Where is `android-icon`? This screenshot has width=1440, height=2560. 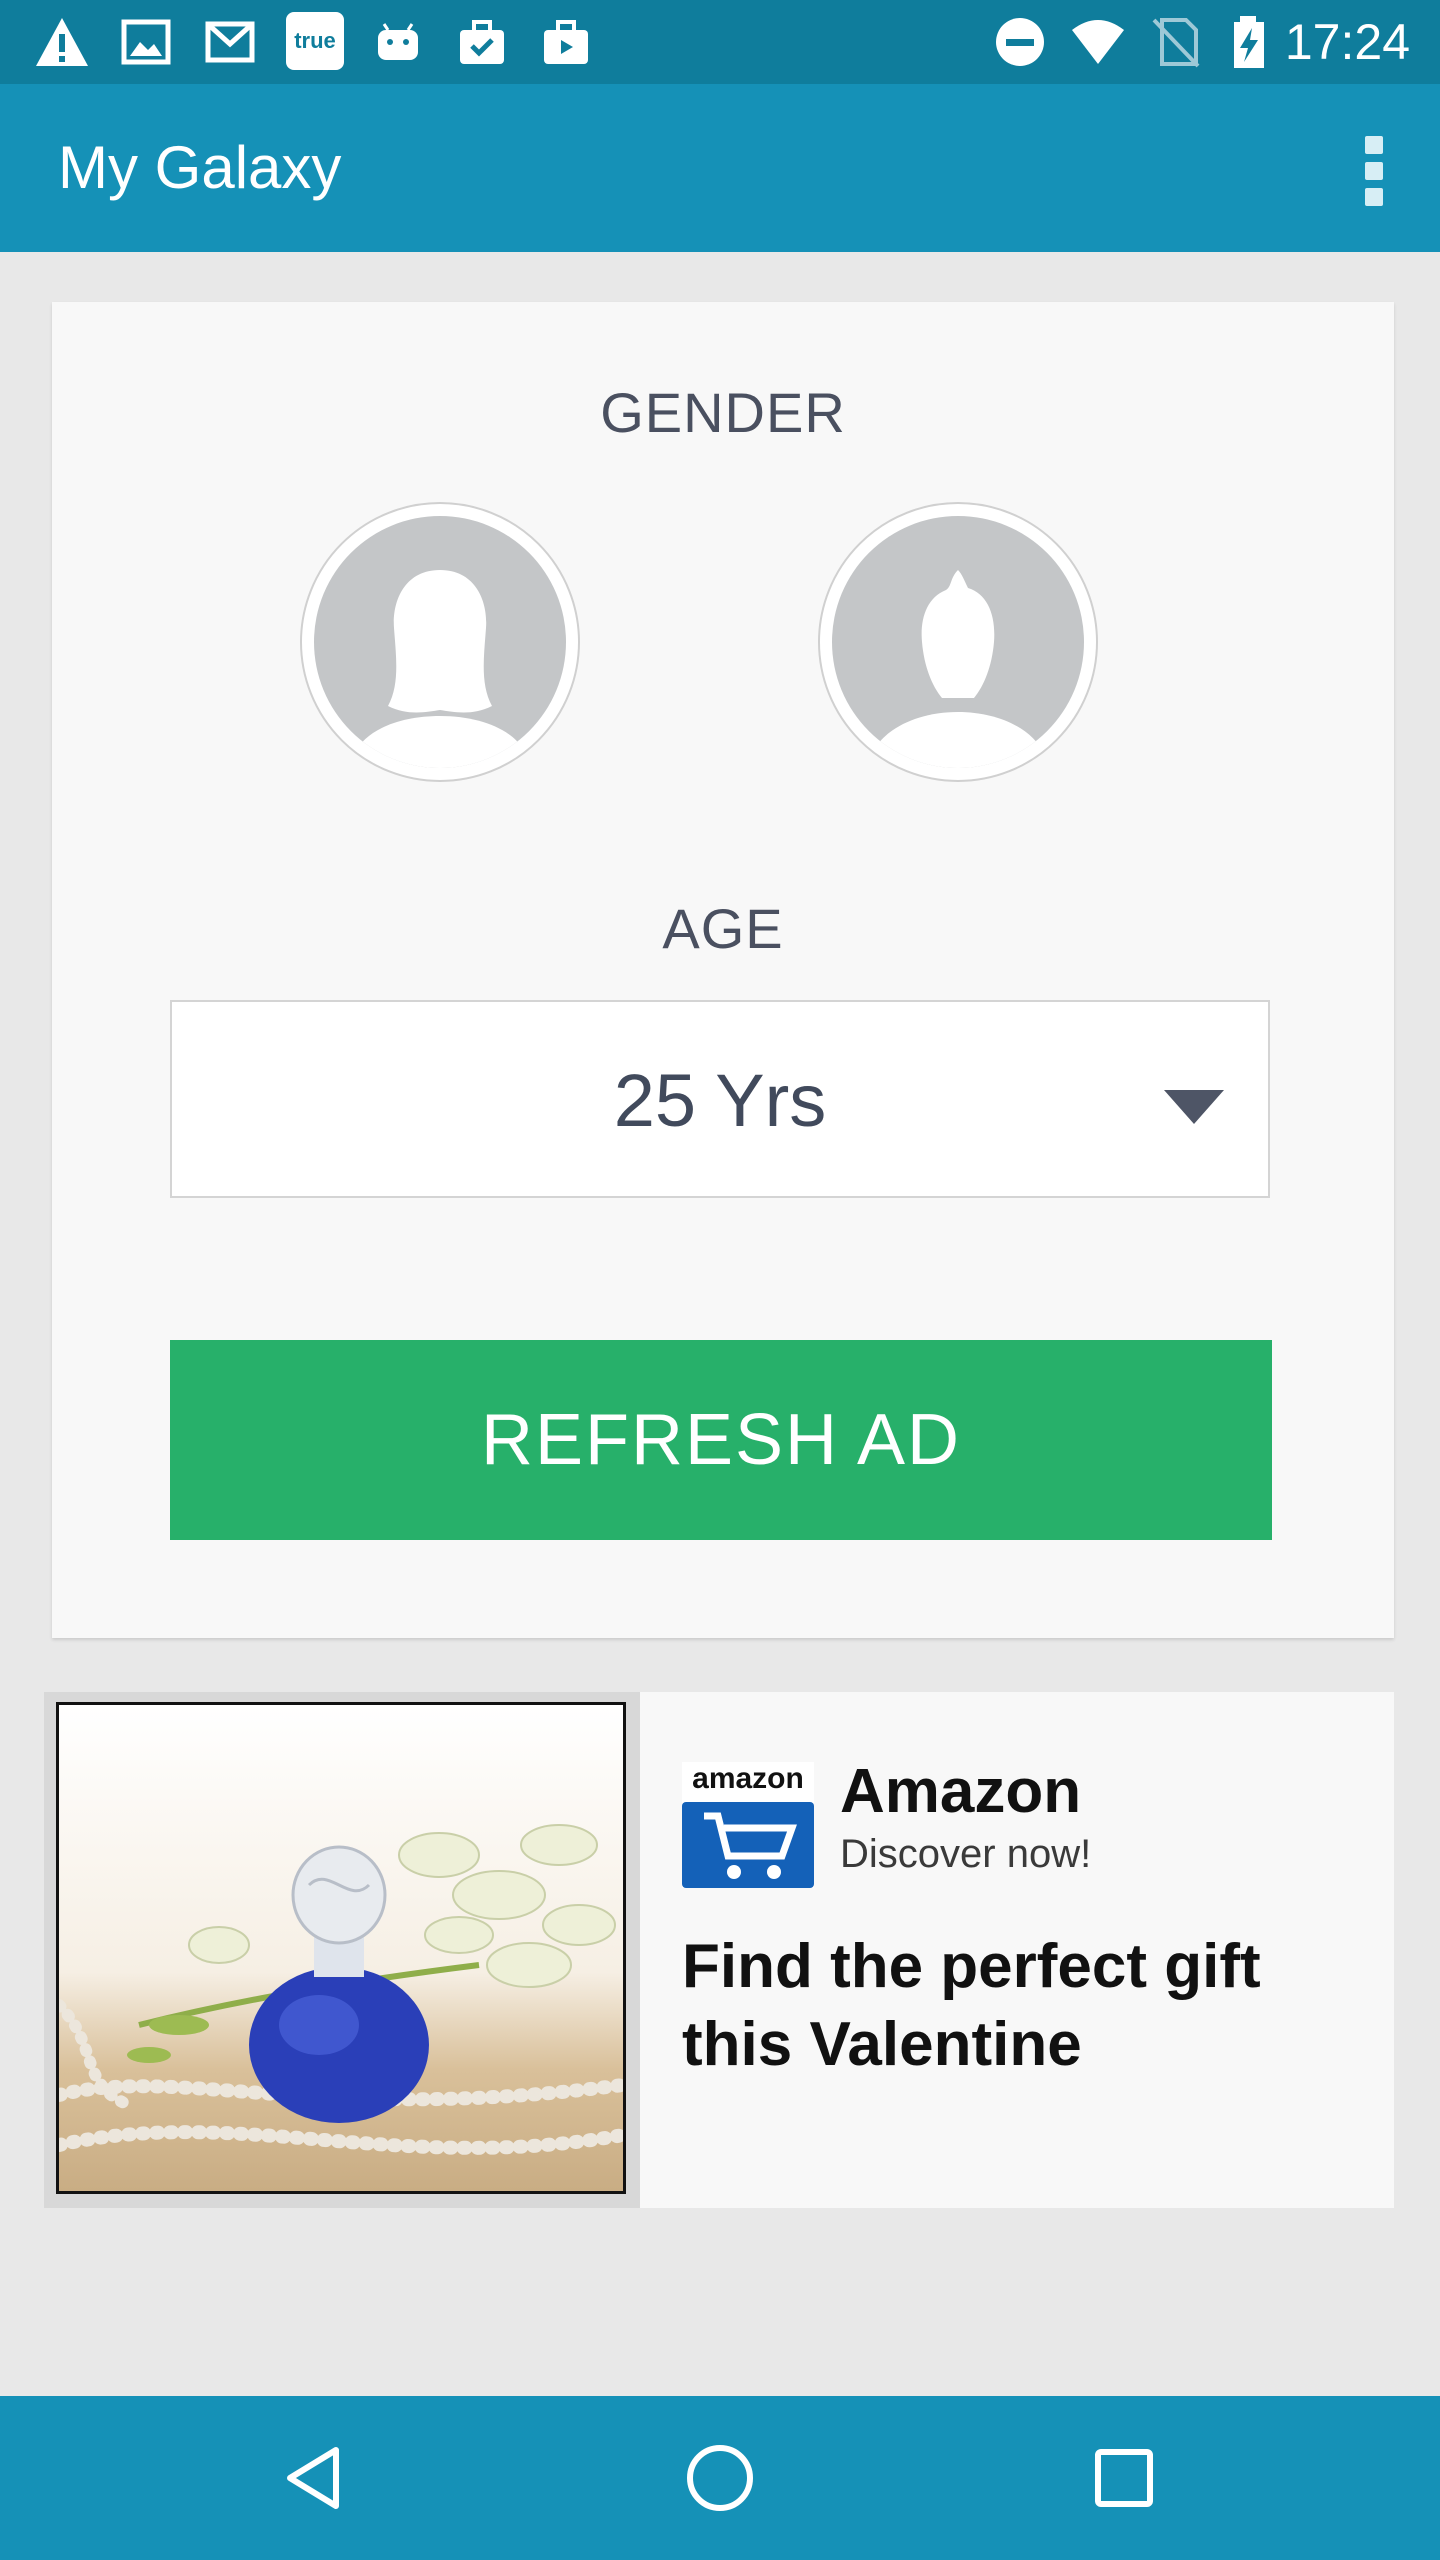
android-icon is located at coordinates (398, 41).